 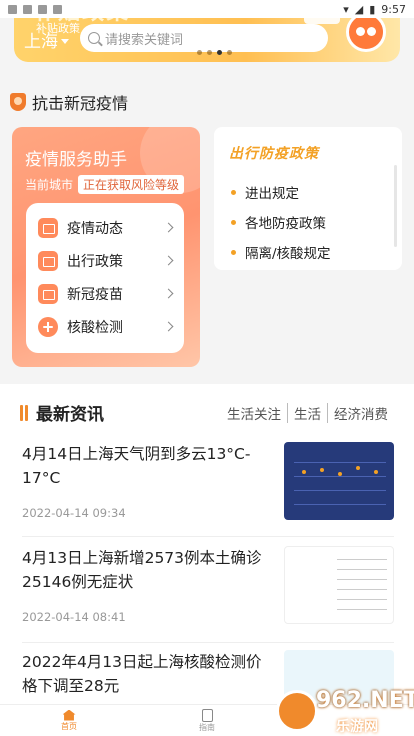 I want to click on notification-icons, so click(x=35, y=9).